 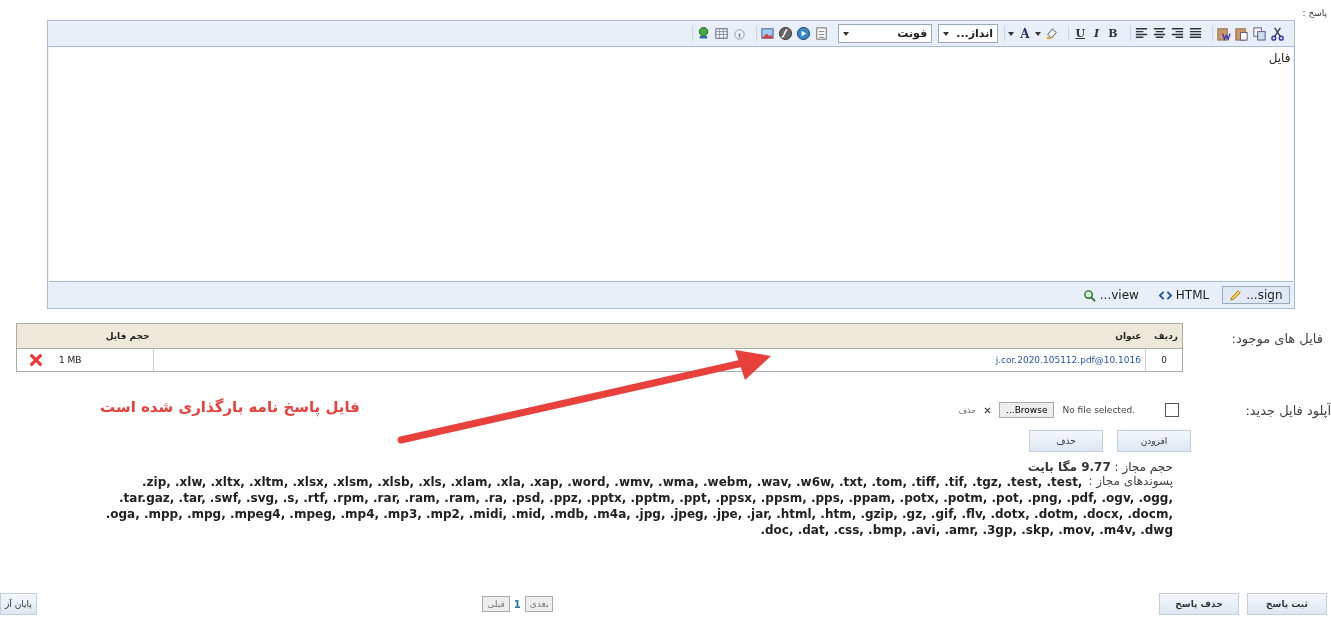 What do you see at coordinates (1025, 33) in the screenshot?
I see `font-color-button: A` at bounding box center [1025, 33].